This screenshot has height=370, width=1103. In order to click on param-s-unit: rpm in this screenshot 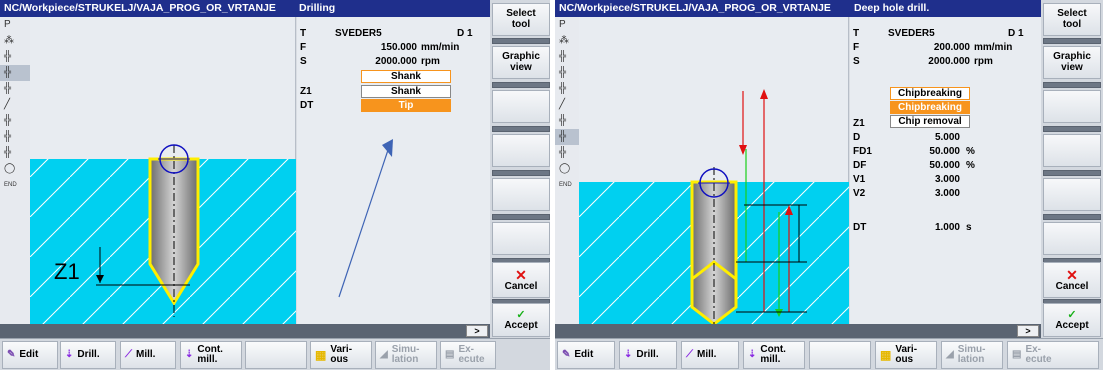, I will do `click(983, 61)`.